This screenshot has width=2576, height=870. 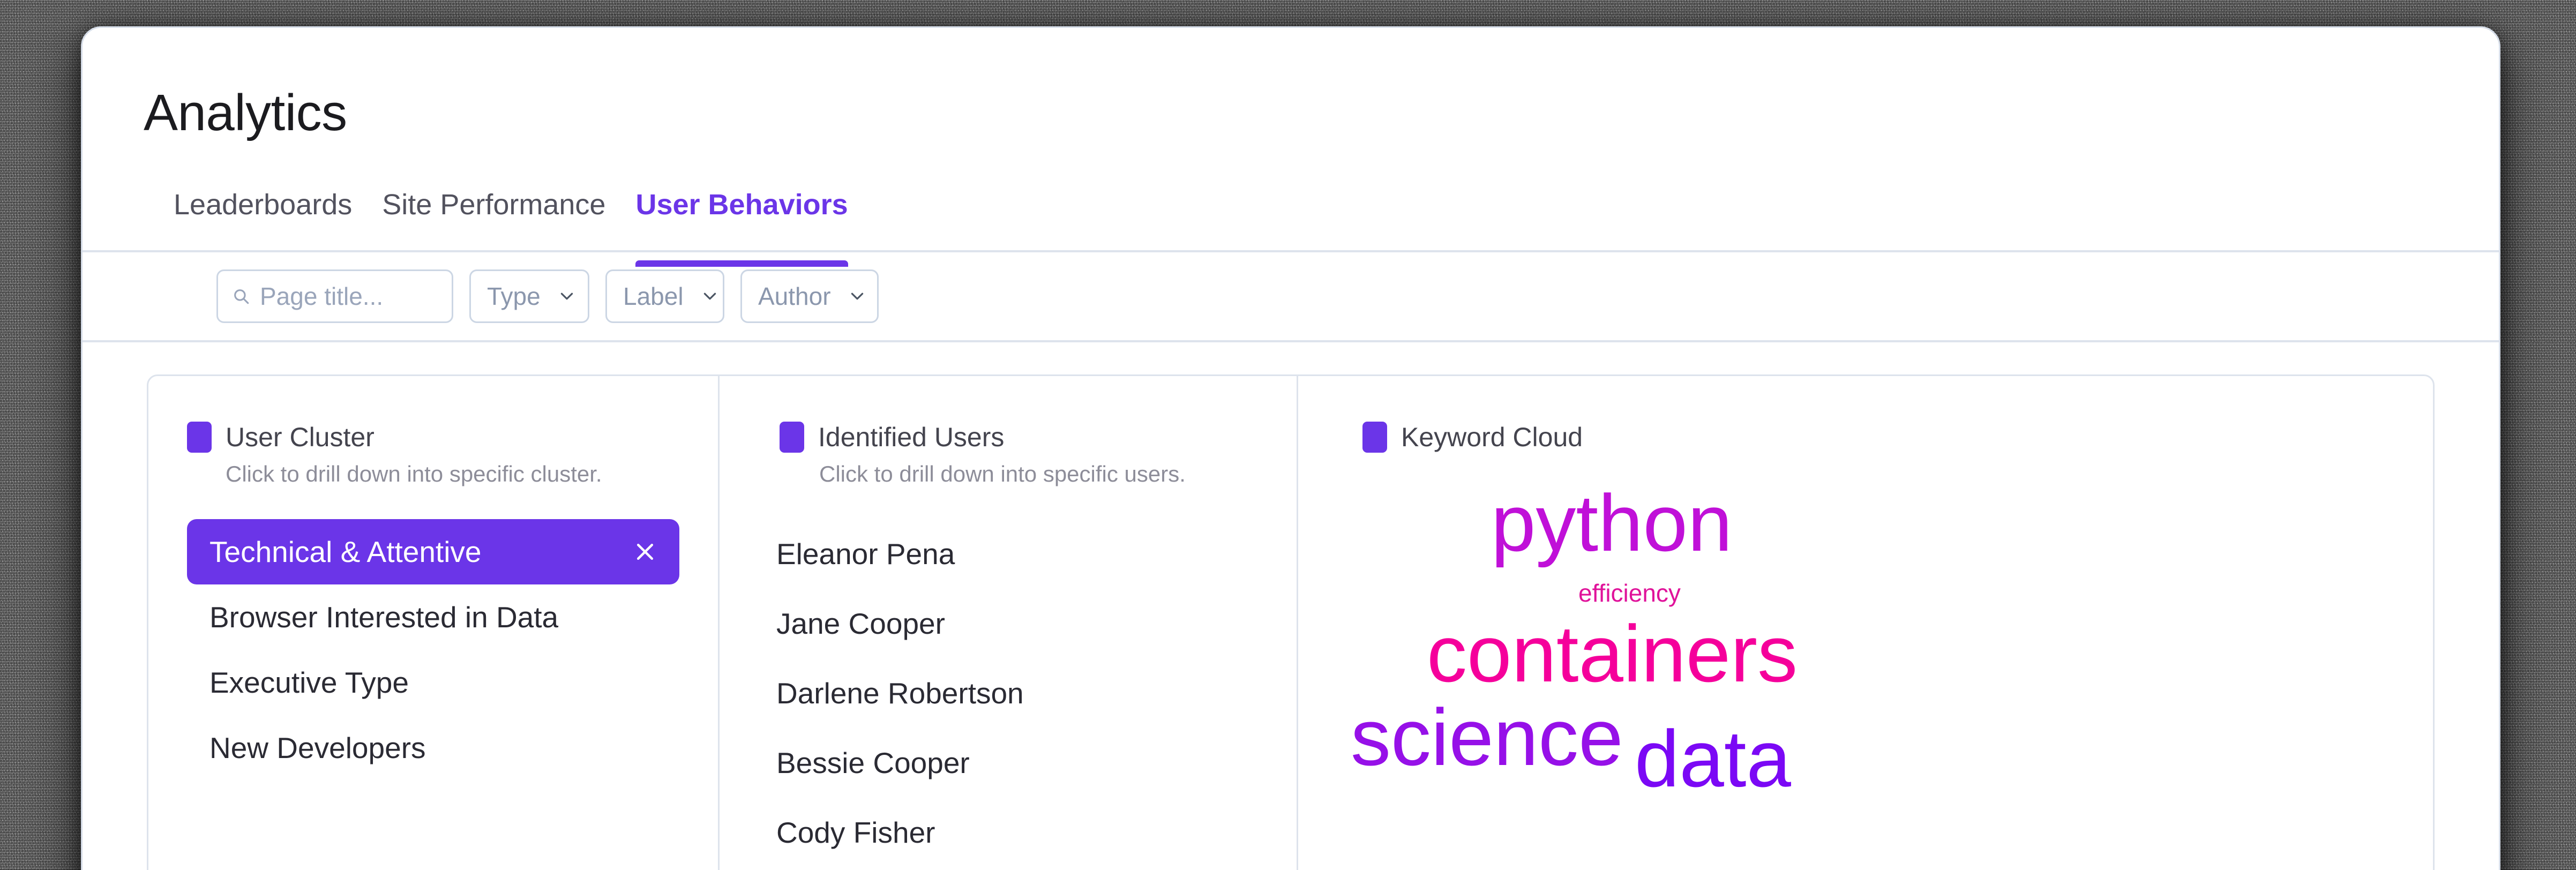 I want to click on filter-select-type: Type, so click(x=529, y=296).